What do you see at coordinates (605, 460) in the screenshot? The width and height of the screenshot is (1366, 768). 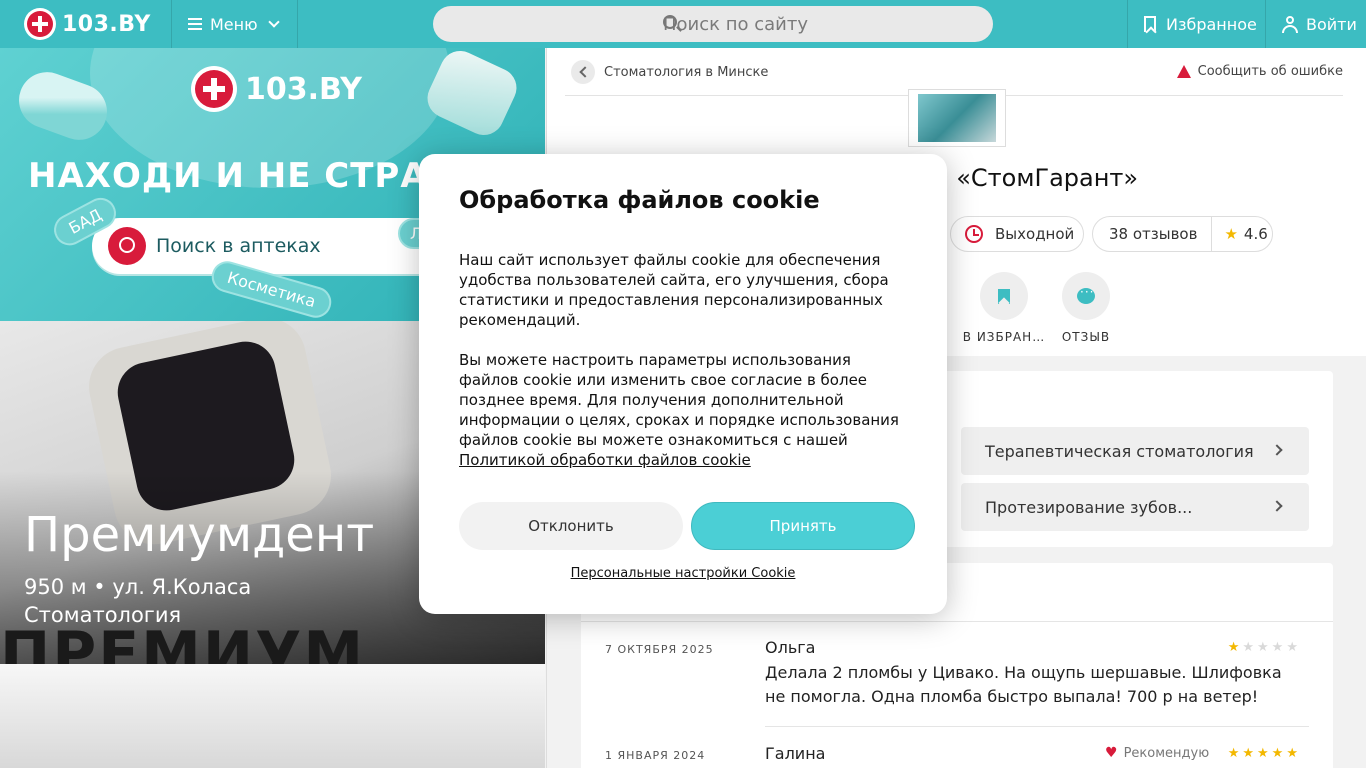 I see `cookie-policy-link: Политикой обработки файлов cookie` at bounding box center [605, 460].